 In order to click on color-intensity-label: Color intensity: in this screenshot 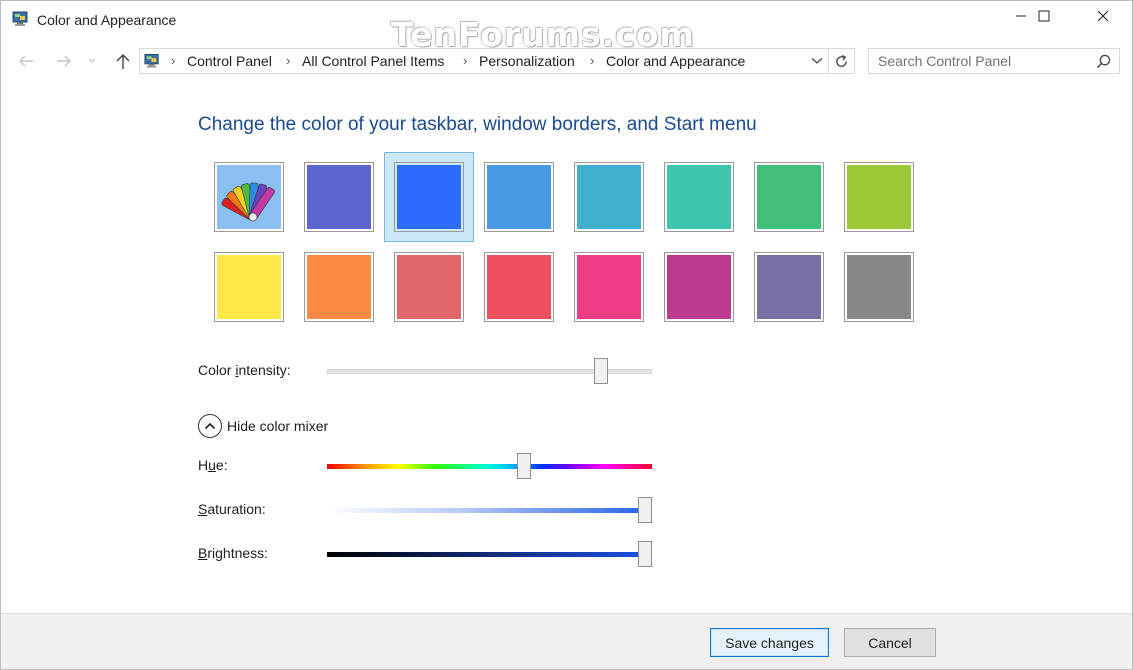, I will do `click(244, 370)`.